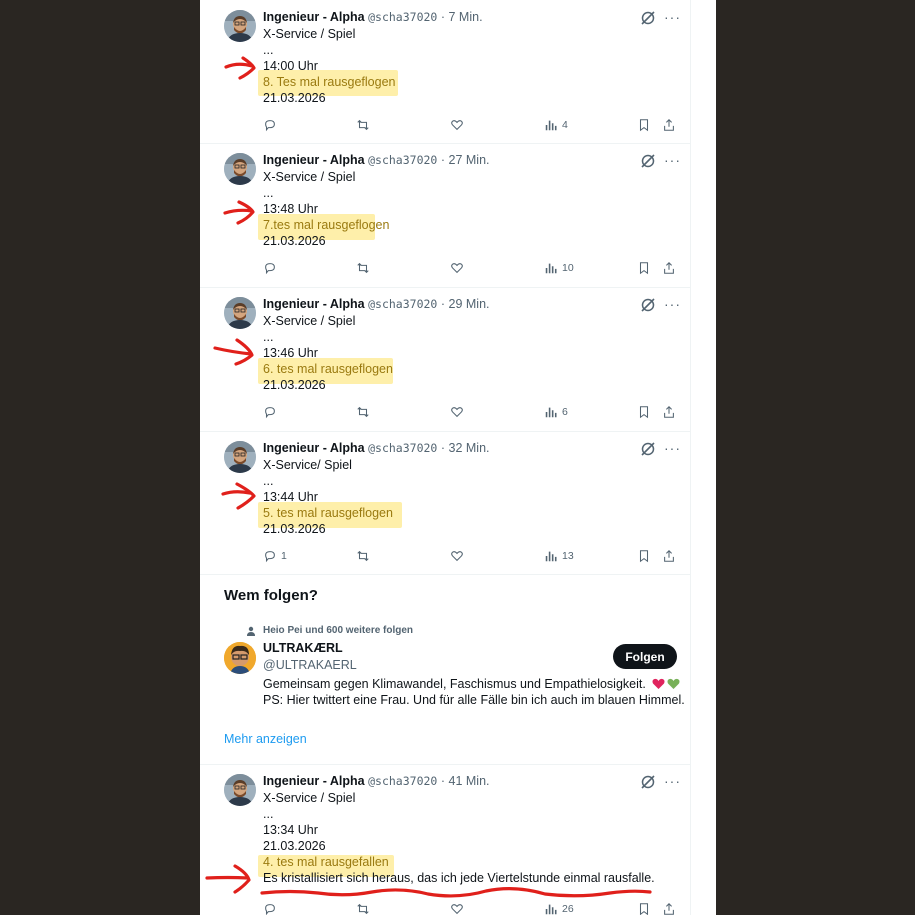 The image size is (915, 915). What do you see at coordinates (265, 739) in the screenshot?
I see `show-more-link: Mehr anzeigen` at bounding box center [265, 739].